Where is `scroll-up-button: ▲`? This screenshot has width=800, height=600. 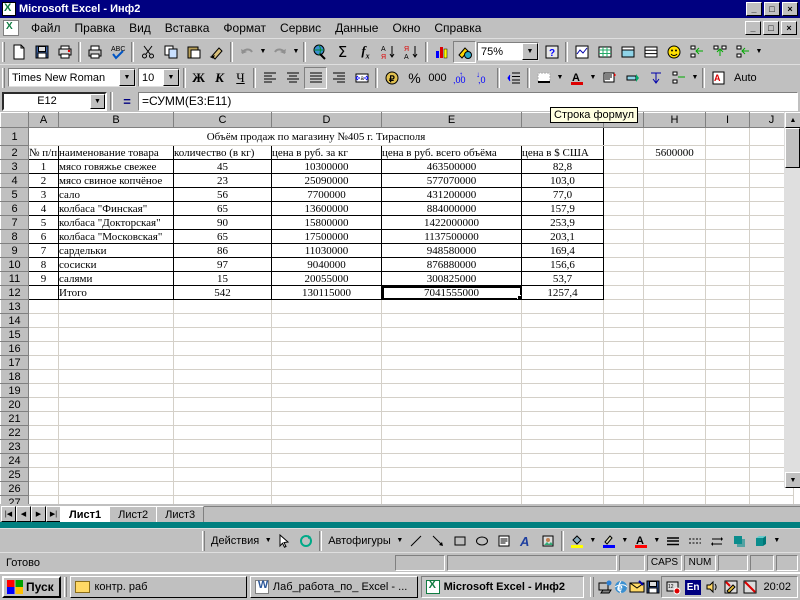 scroll-up-button: ▲ is located at coordinates (792, 120).